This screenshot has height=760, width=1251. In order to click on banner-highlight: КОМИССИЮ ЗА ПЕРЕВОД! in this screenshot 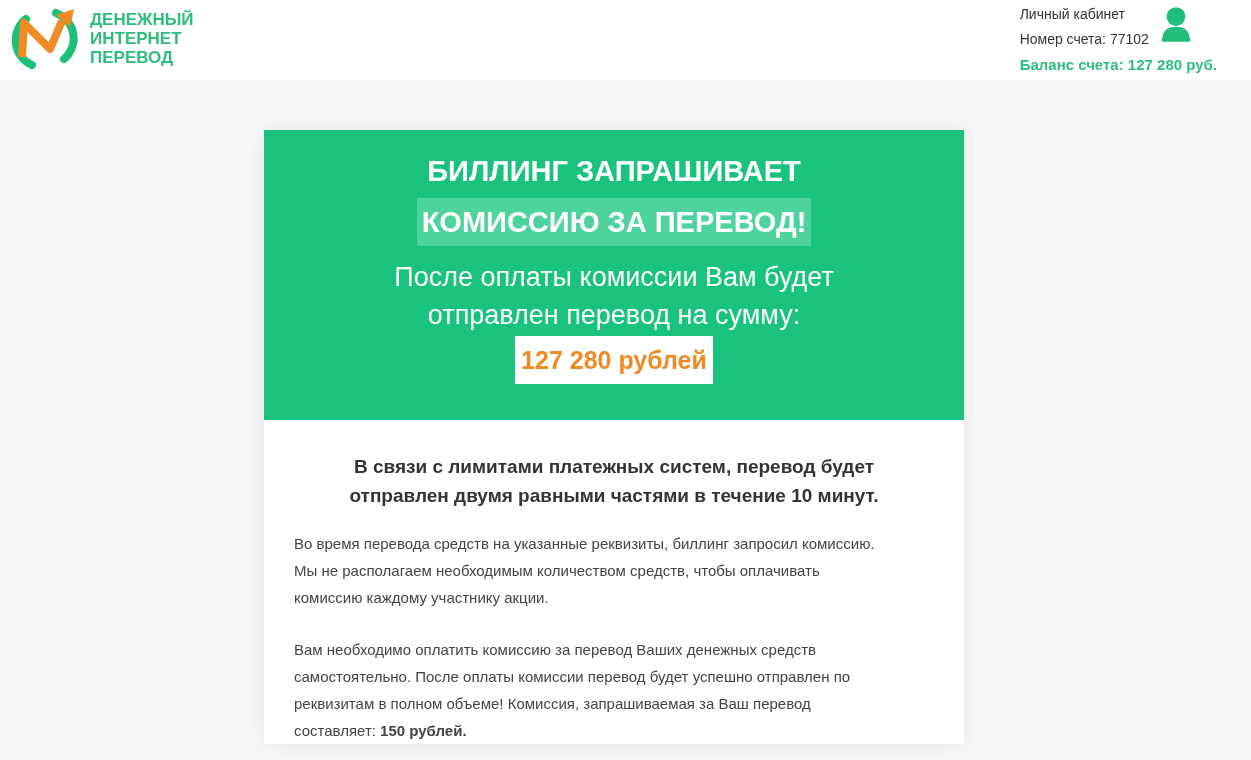, I will do `click(614, 222)`.